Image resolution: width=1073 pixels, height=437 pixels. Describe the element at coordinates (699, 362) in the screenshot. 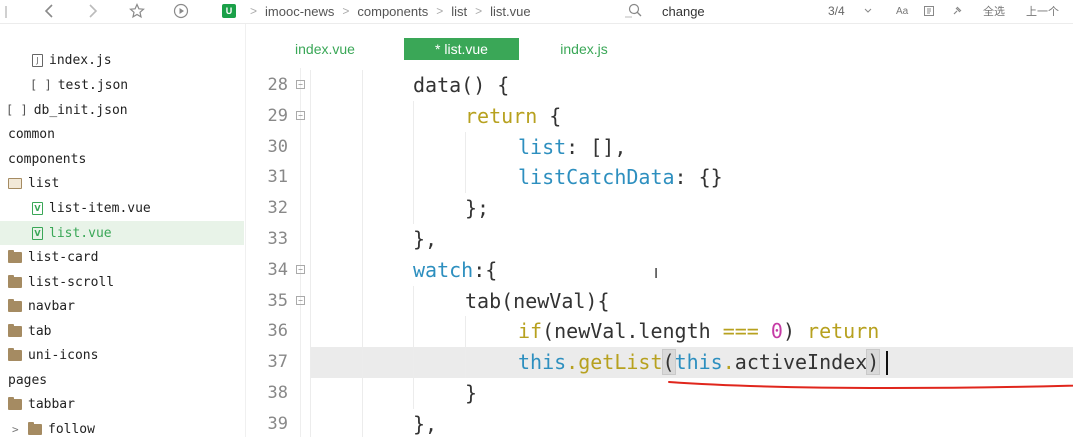

I see `code-text: this.getList(this.activeIndex)` at that location.